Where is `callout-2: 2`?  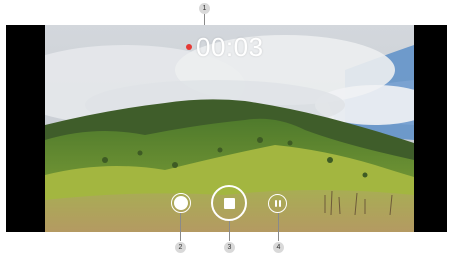 callout-2: 2 is located at coordinates (180, 247).